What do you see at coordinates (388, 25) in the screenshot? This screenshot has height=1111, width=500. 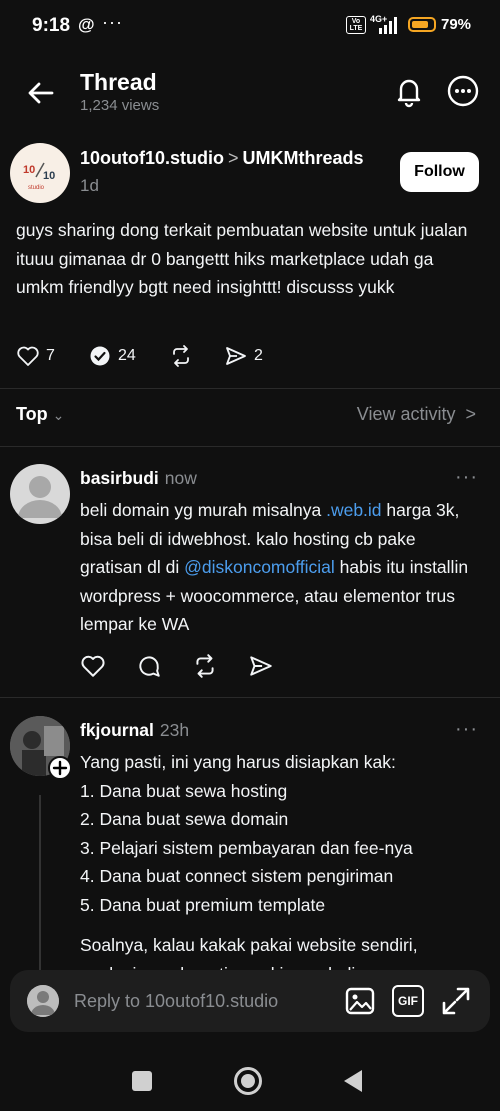 I see `signal-icon` at bounding box center [388, 25].